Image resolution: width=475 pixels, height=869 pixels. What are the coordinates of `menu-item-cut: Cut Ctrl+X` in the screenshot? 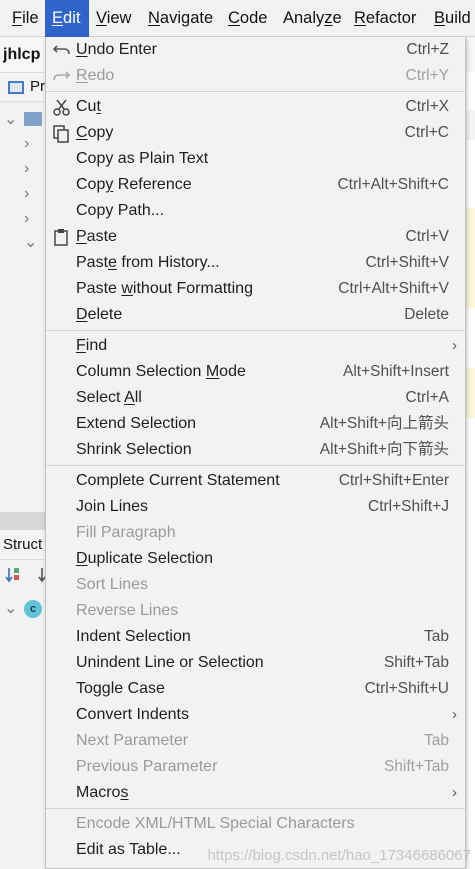 It's located at (255, 107).